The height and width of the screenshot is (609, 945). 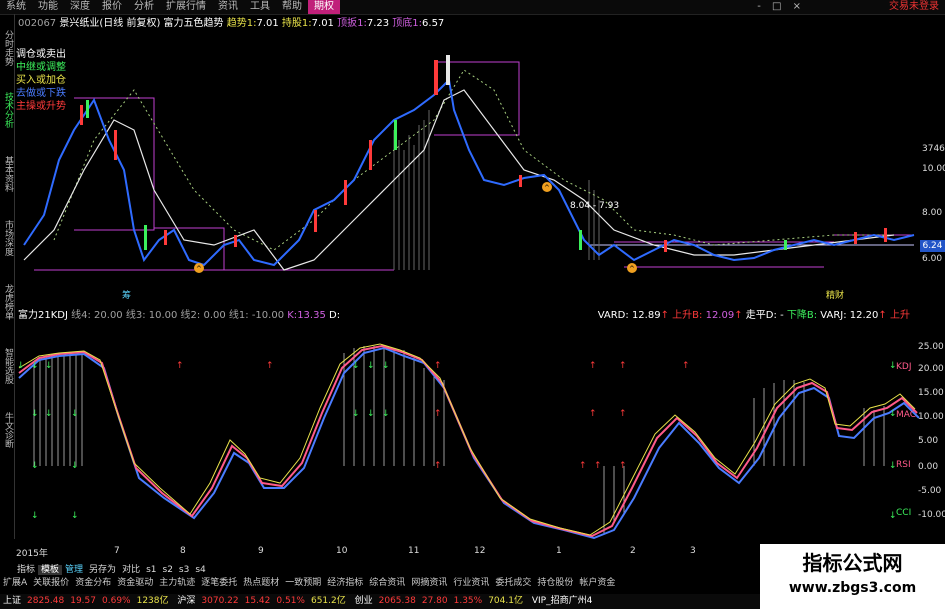 I want to click on func-tick-order: 逐笔委托, so click(x=219, y=583).